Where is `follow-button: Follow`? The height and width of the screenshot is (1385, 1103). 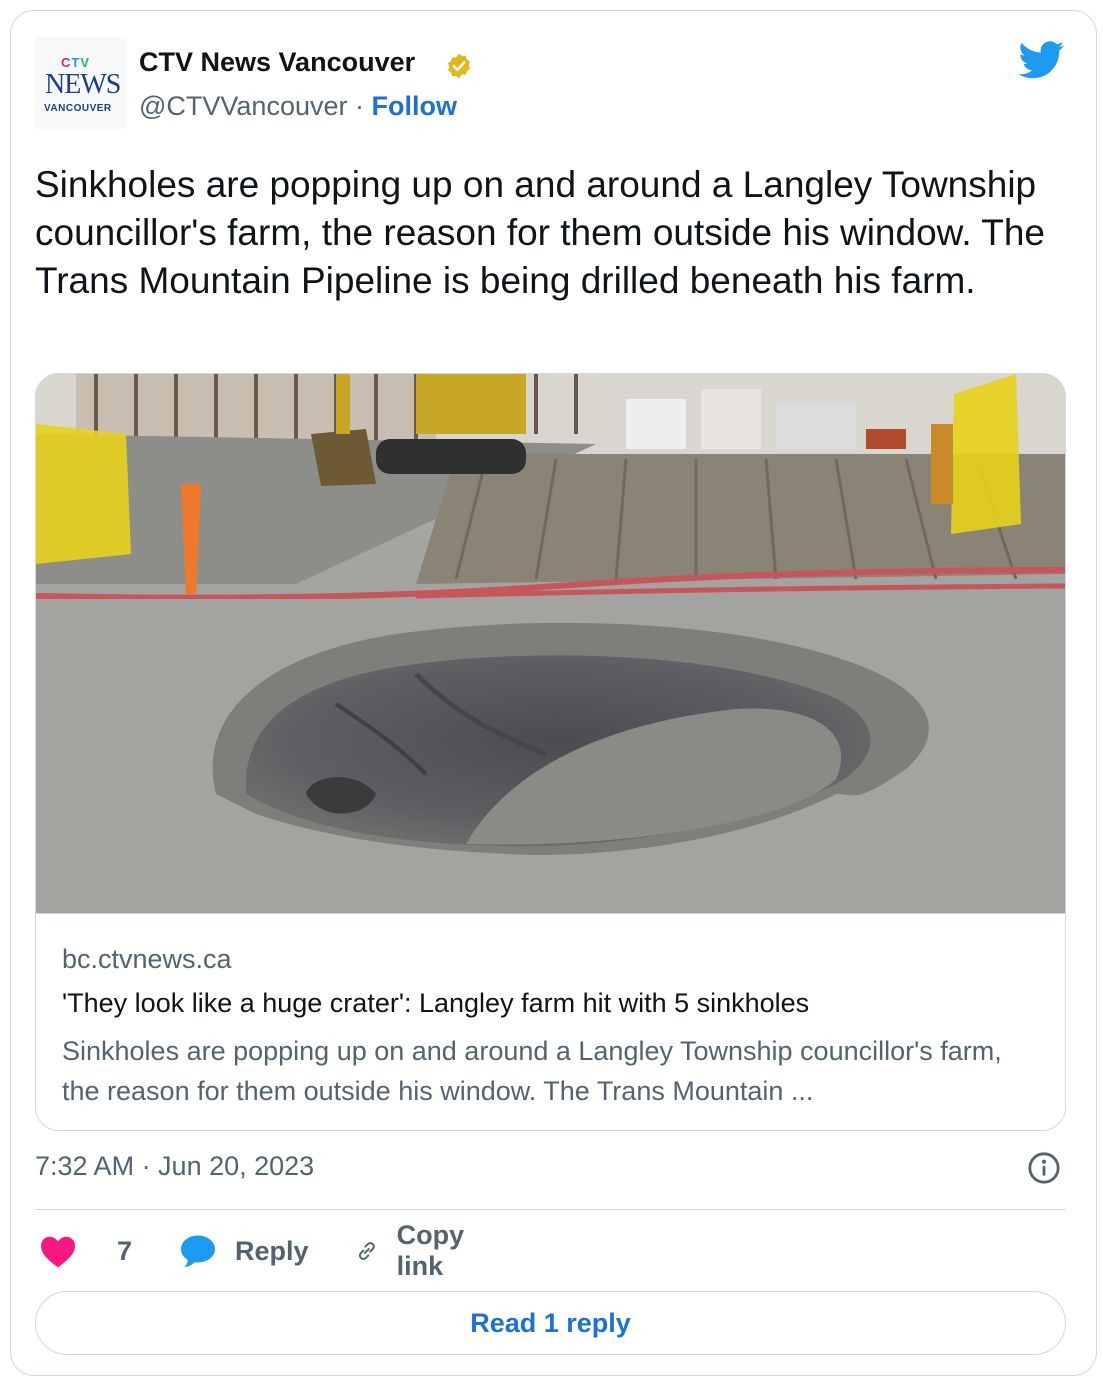 follow-button: Follow is located at coordinates (414, 106).